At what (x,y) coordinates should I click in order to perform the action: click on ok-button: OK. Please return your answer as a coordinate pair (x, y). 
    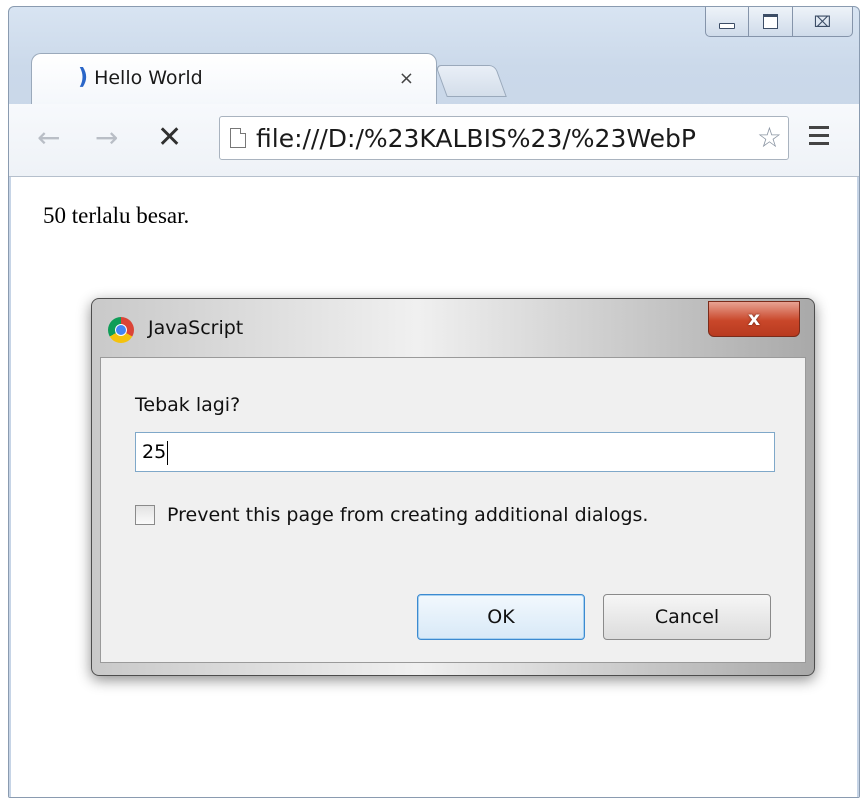
    Looking at the image, I should click on (501, 617).